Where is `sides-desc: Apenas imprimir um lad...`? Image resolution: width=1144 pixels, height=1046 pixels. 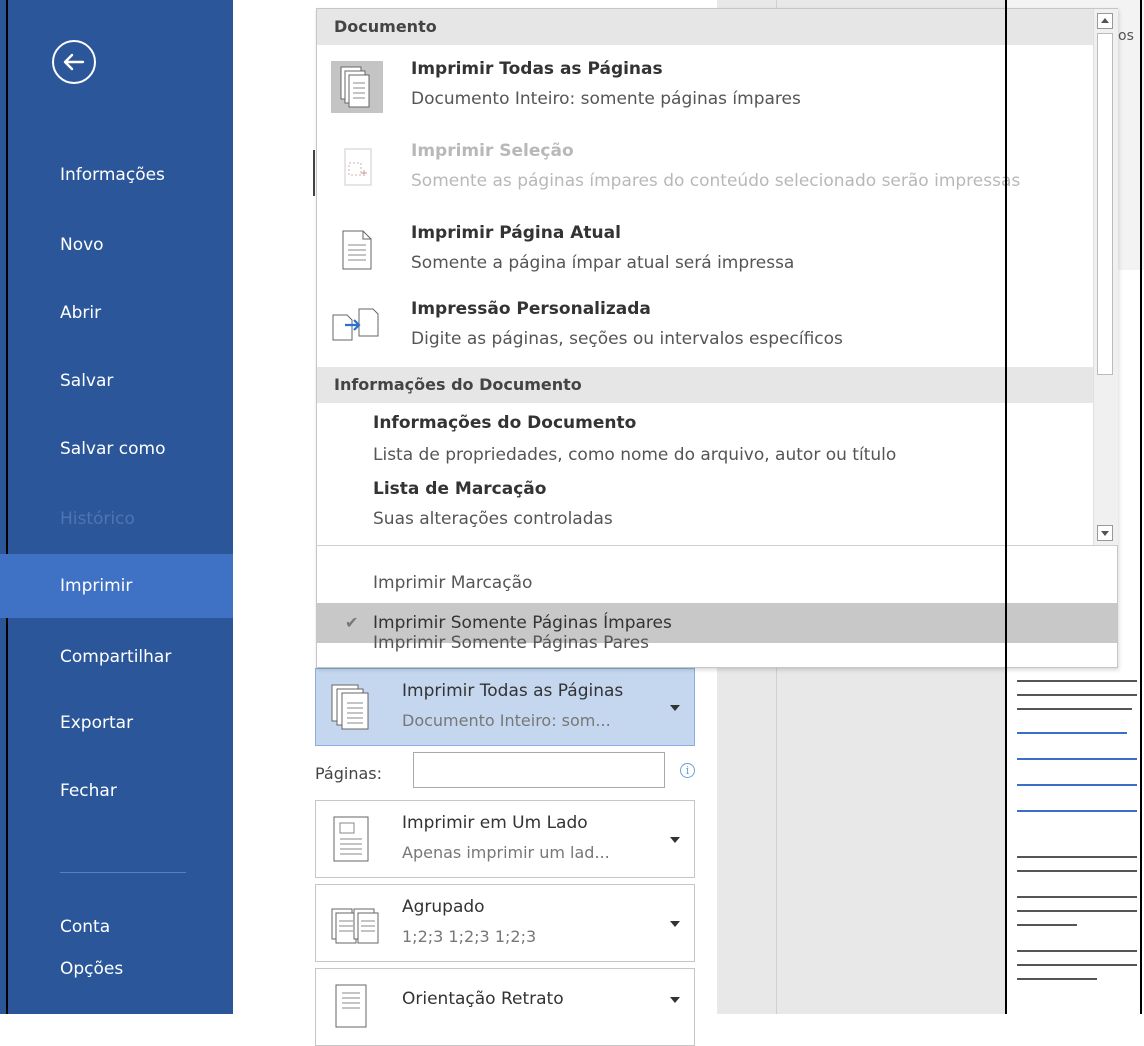 sides-desc: Apenas imprimir um lad... is located at coordinates (506, 852).